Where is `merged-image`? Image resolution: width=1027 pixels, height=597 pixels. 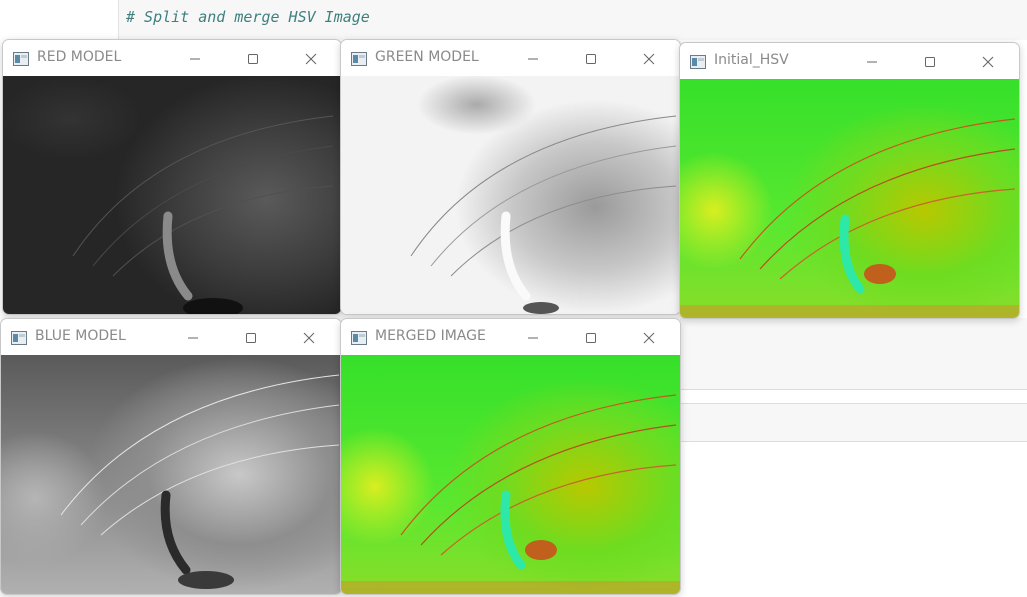 merged-image is located at coordinates (510, 474).